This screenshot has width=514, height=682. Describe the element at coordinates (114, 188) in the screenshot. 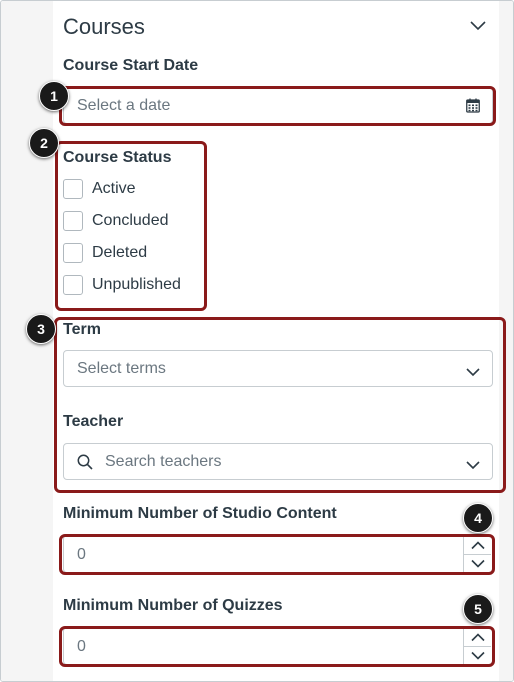

I see `checkbox-label: Active` at that location.